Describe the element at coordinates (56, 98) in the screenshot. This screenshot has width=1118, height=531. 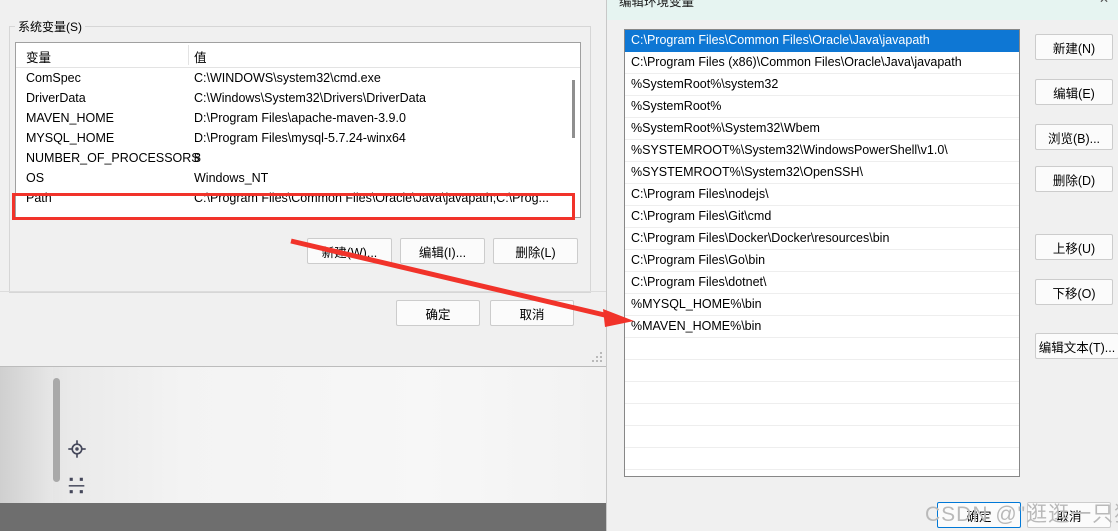
I see `variable-name-cell: DriverData` at that location.